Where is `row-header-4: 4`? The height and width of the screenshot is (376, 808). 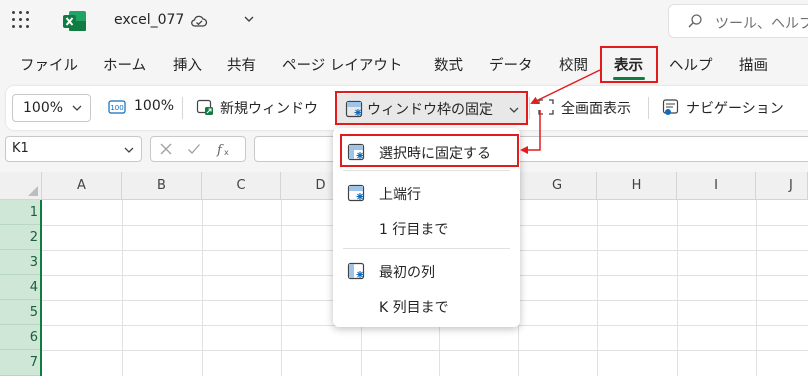
row-header-4: 4 is located at coordinates (21, 287).